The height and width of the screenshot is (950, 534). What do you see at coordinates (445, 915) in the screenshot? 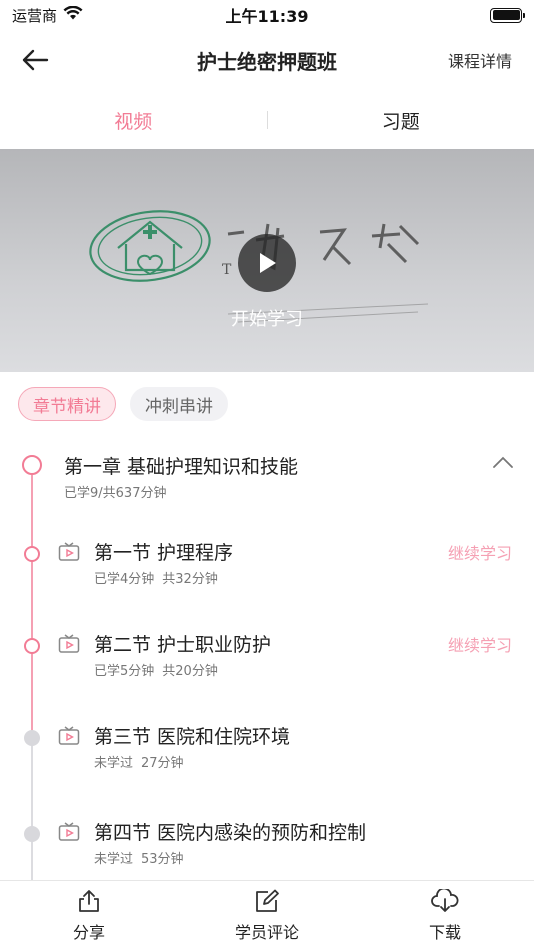
I see `download-button: 下载` at bounding box center [445, 915].